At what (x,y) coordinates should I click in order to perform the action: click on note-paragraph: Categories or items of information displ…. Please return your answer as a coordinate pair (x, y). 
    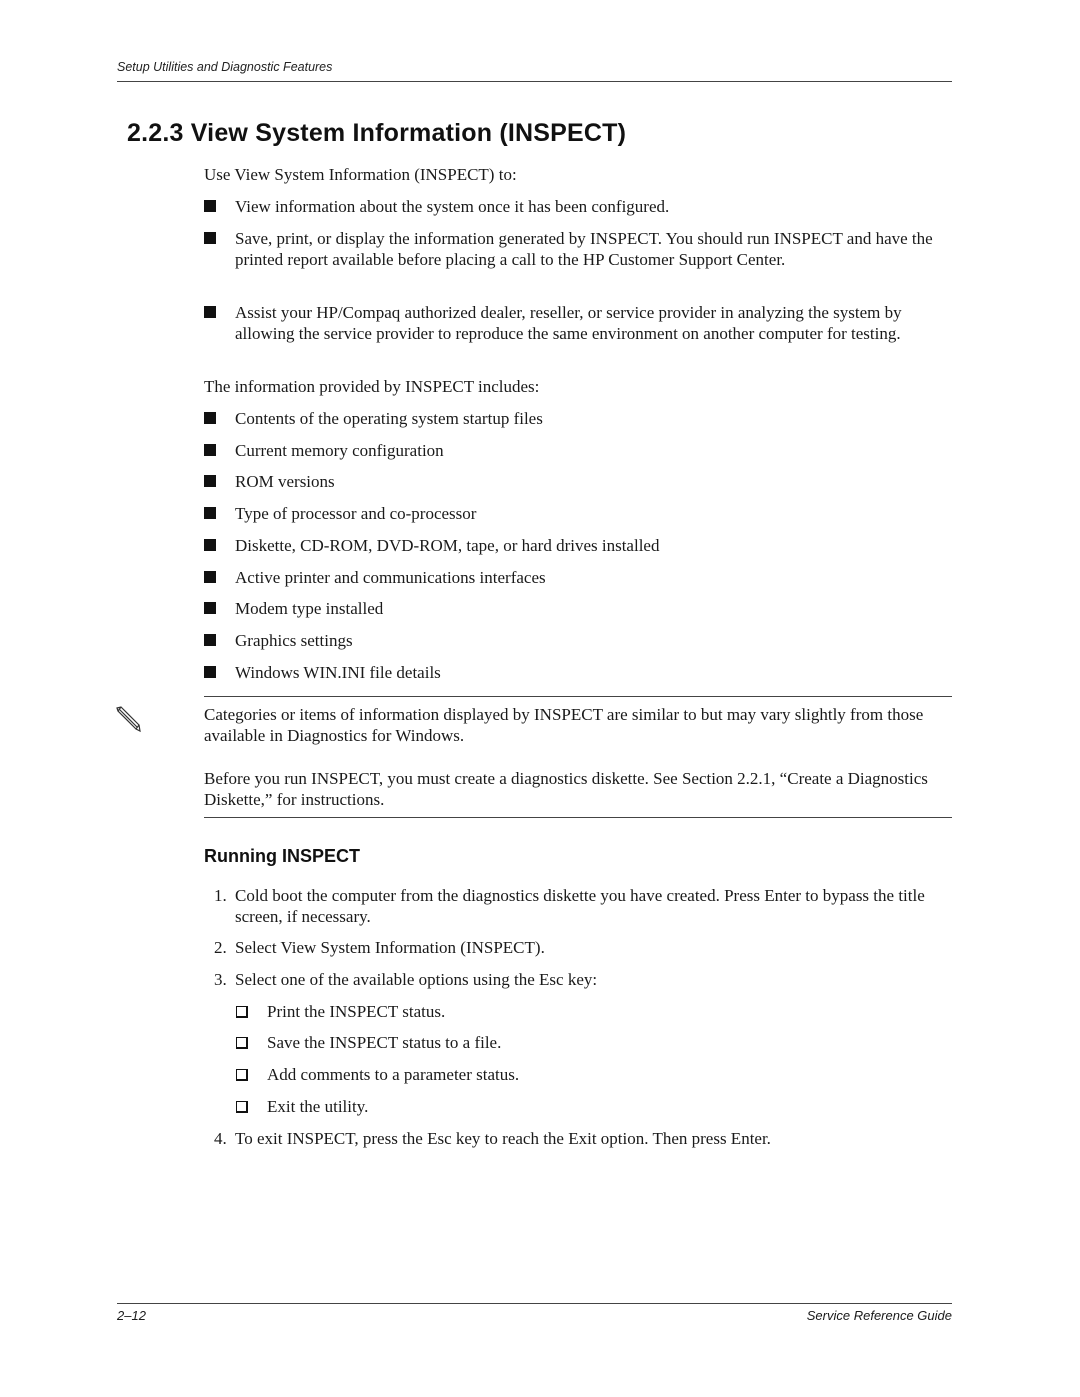
    Looking at the image, I should click on (564, 725).